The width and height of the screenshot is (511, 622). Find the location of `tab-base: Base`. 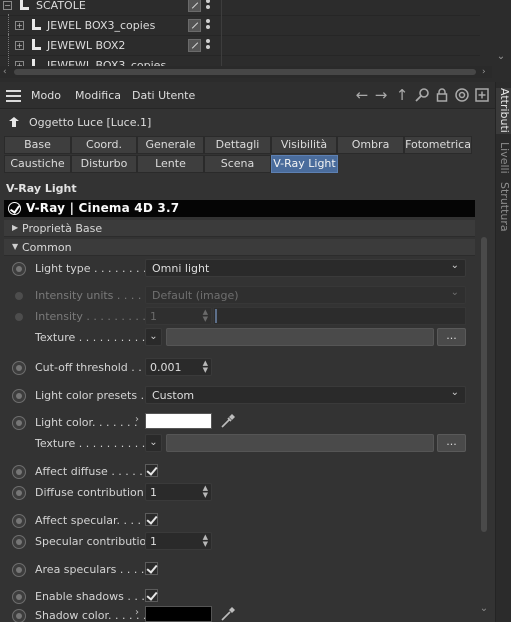

tab-base: Base is located at coordinates (37, 145).